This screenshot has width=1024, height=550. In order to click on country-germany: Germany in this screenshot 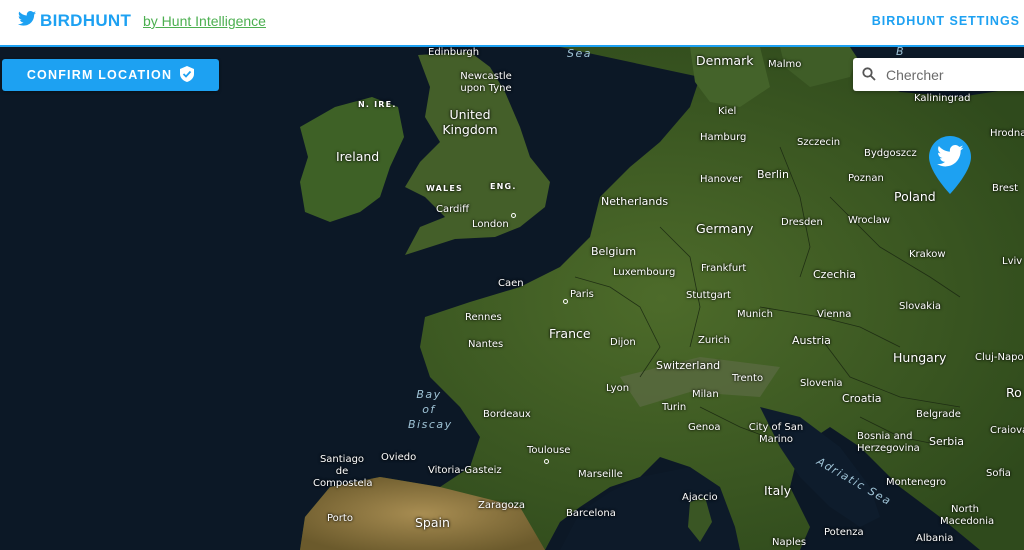, I will do `click(725, 228)`.